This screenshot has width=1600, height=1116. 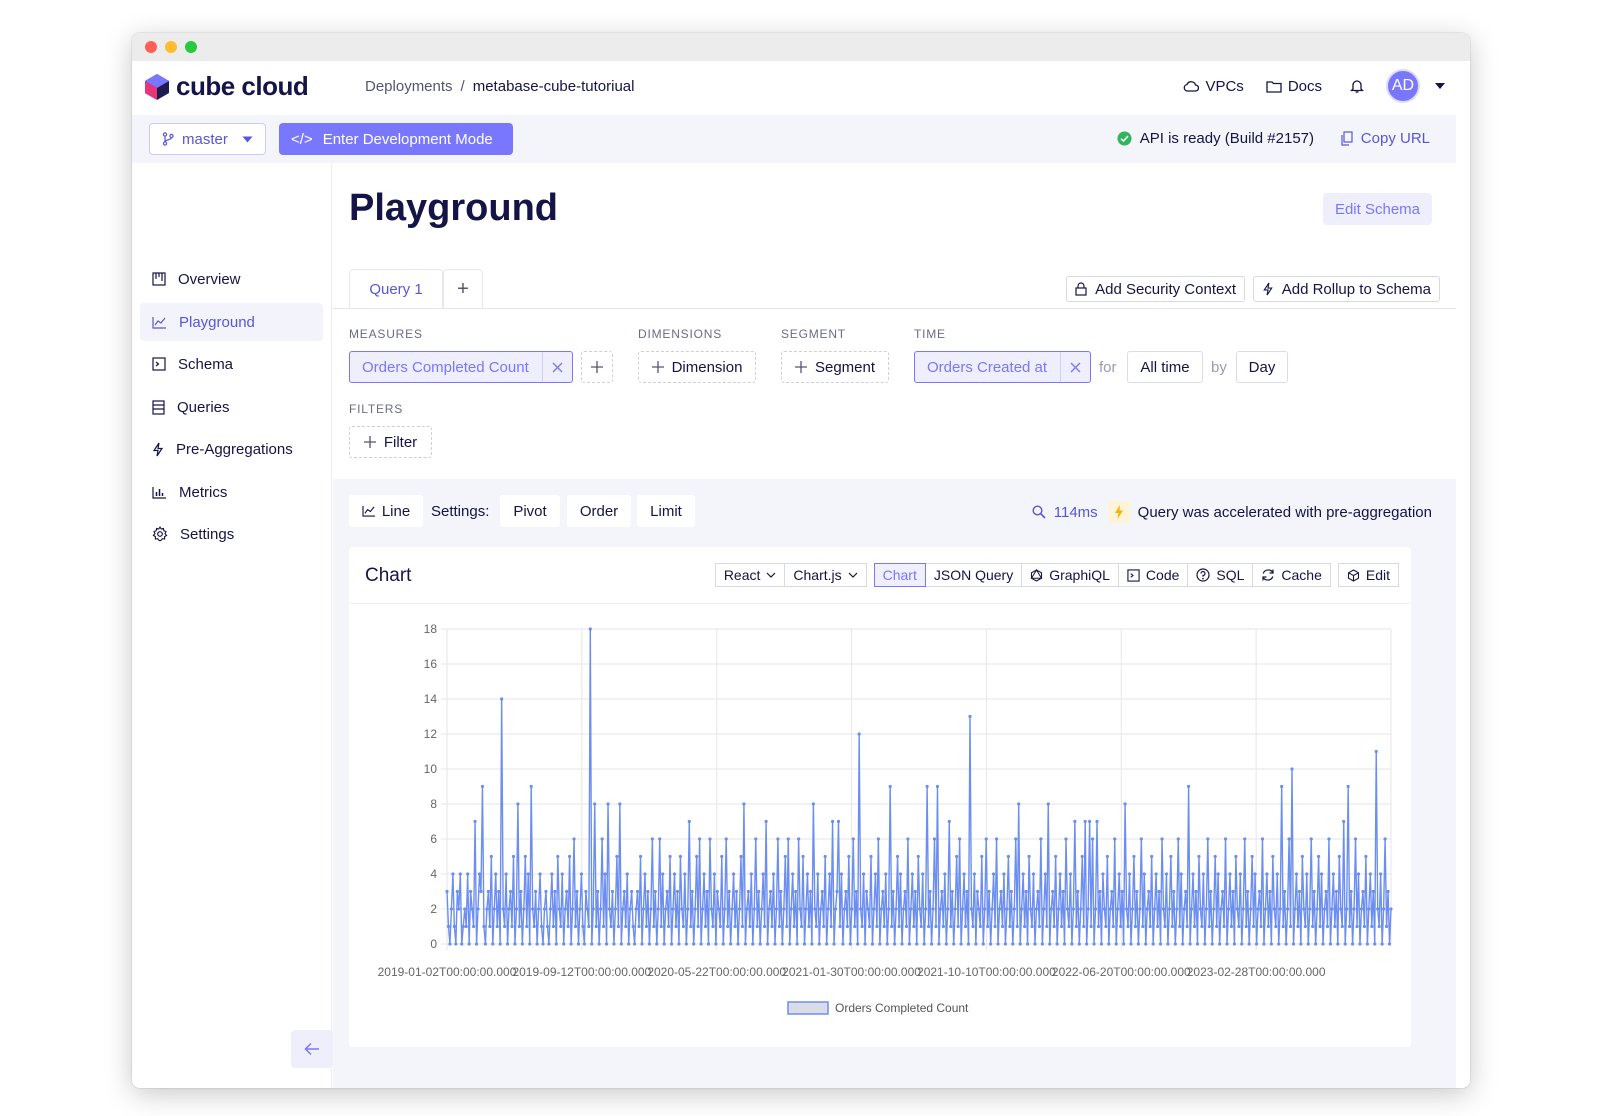 What do you see at coordinates (1416, 86) in the screenshot?
I see `user-menu: AD` at bounding box center [1416, 86].